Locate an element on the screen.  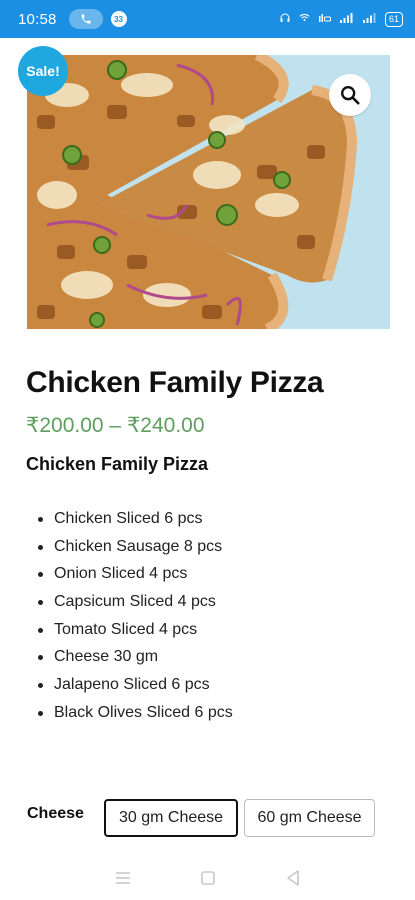
menu-icon is located at coordinates (123, 878).